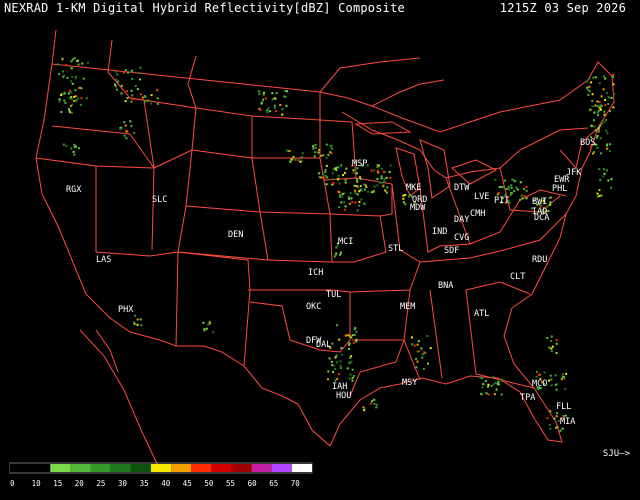  Describe the element at coordinates (616, 454) in the screenshot. I see `offmap-arrow-label: SJU—>` at that location.